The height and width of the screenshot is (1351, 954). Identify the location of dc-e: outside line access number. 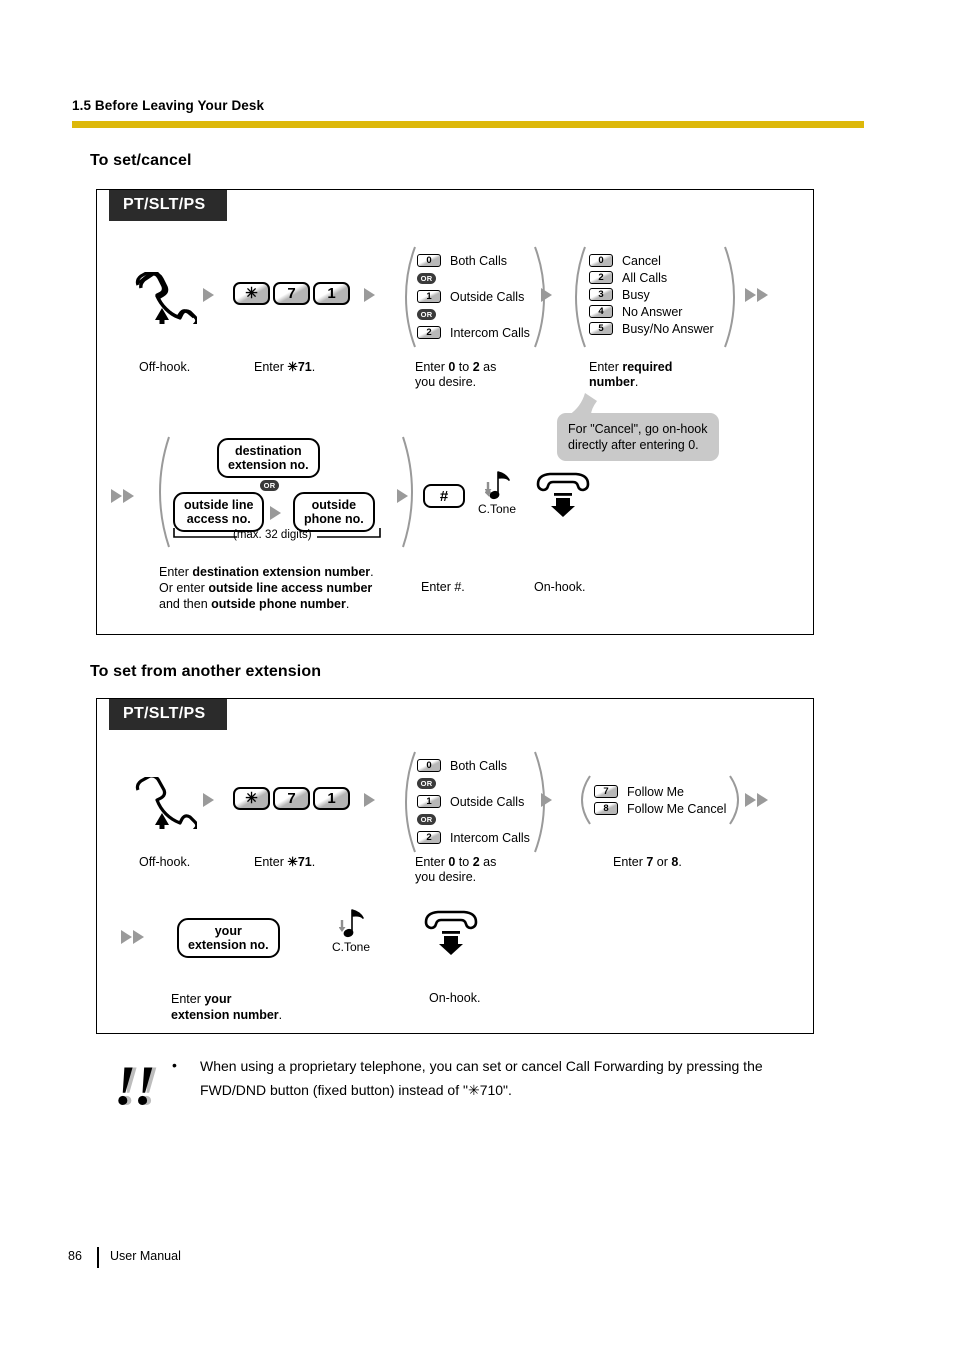
(290, 588).